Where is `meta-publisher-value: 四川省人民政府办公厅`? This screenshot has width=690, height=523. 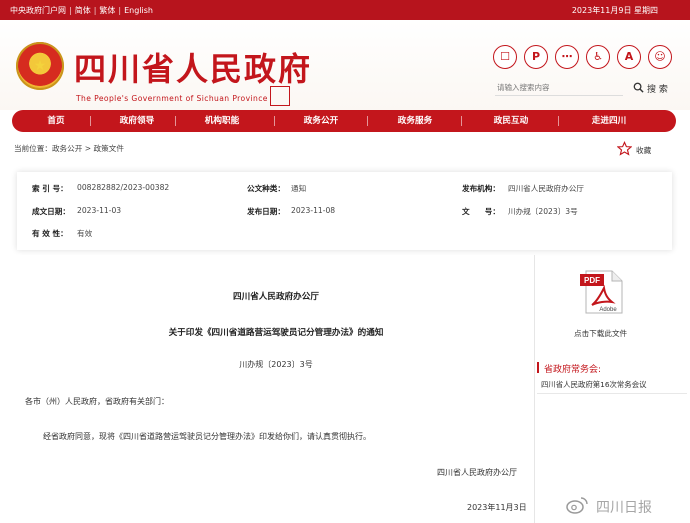
meta-publisher-value: 四川省人民政府办公厅 is located at coordinates (546, 188).